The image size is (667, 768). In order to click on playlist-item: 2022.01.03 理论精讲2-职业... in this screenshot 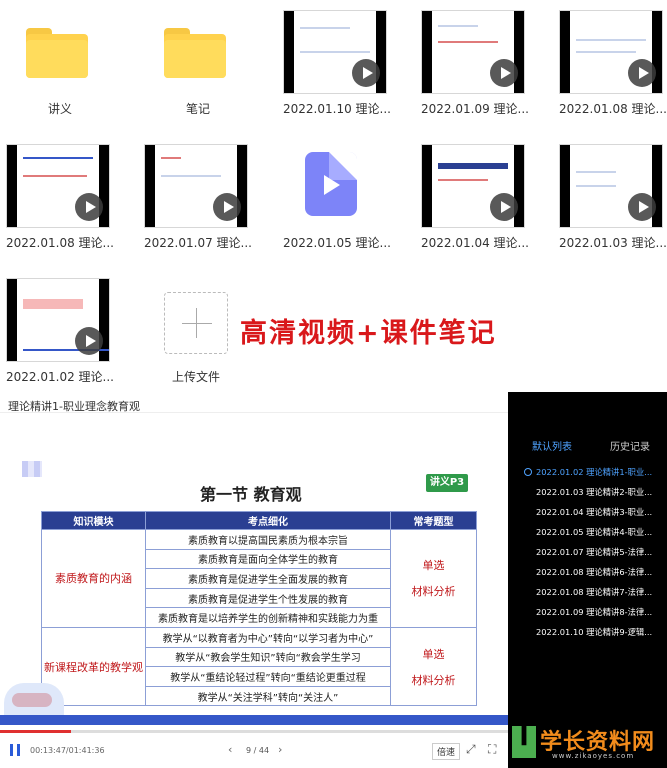, I will do `click(593, 492)`.